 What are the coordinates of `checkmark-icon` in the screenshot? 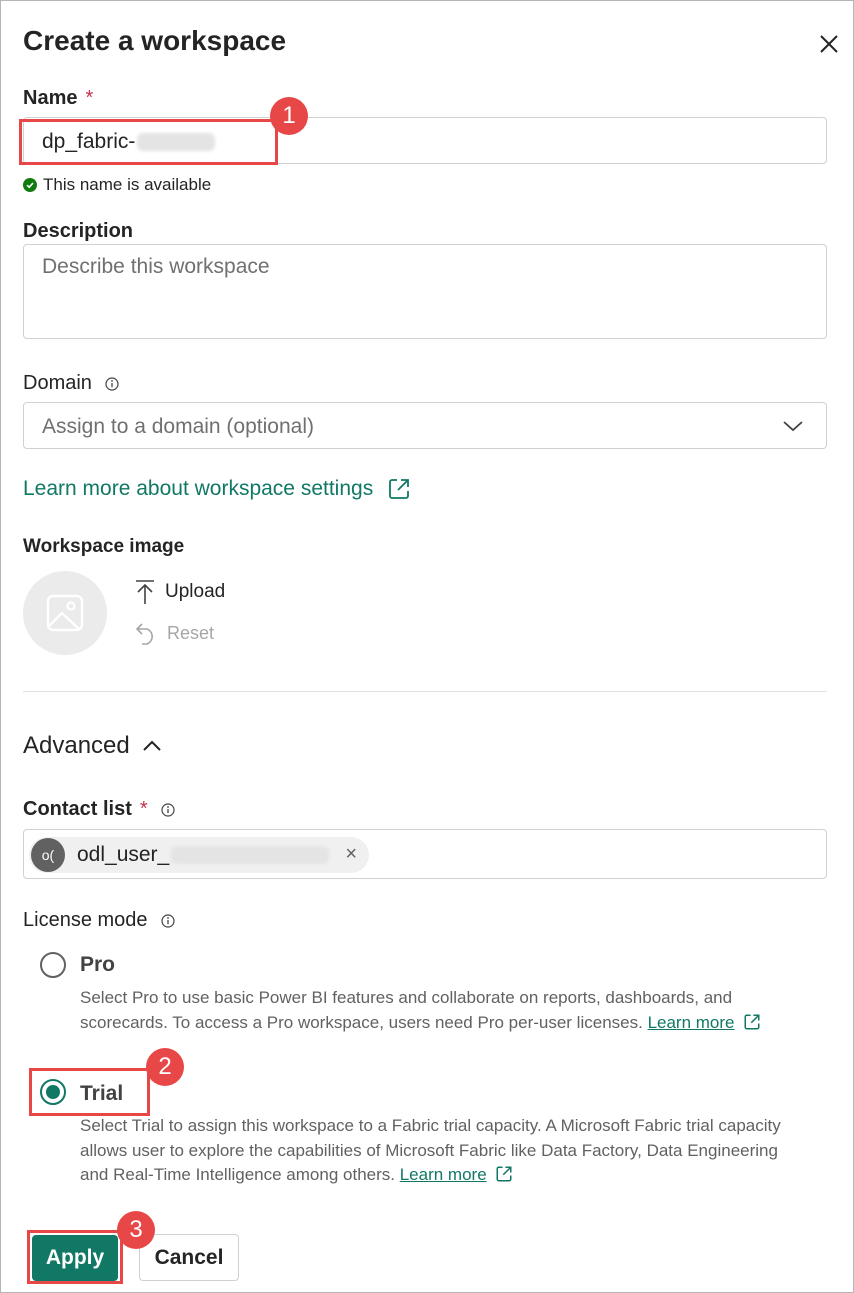 It's located at (30, 185).